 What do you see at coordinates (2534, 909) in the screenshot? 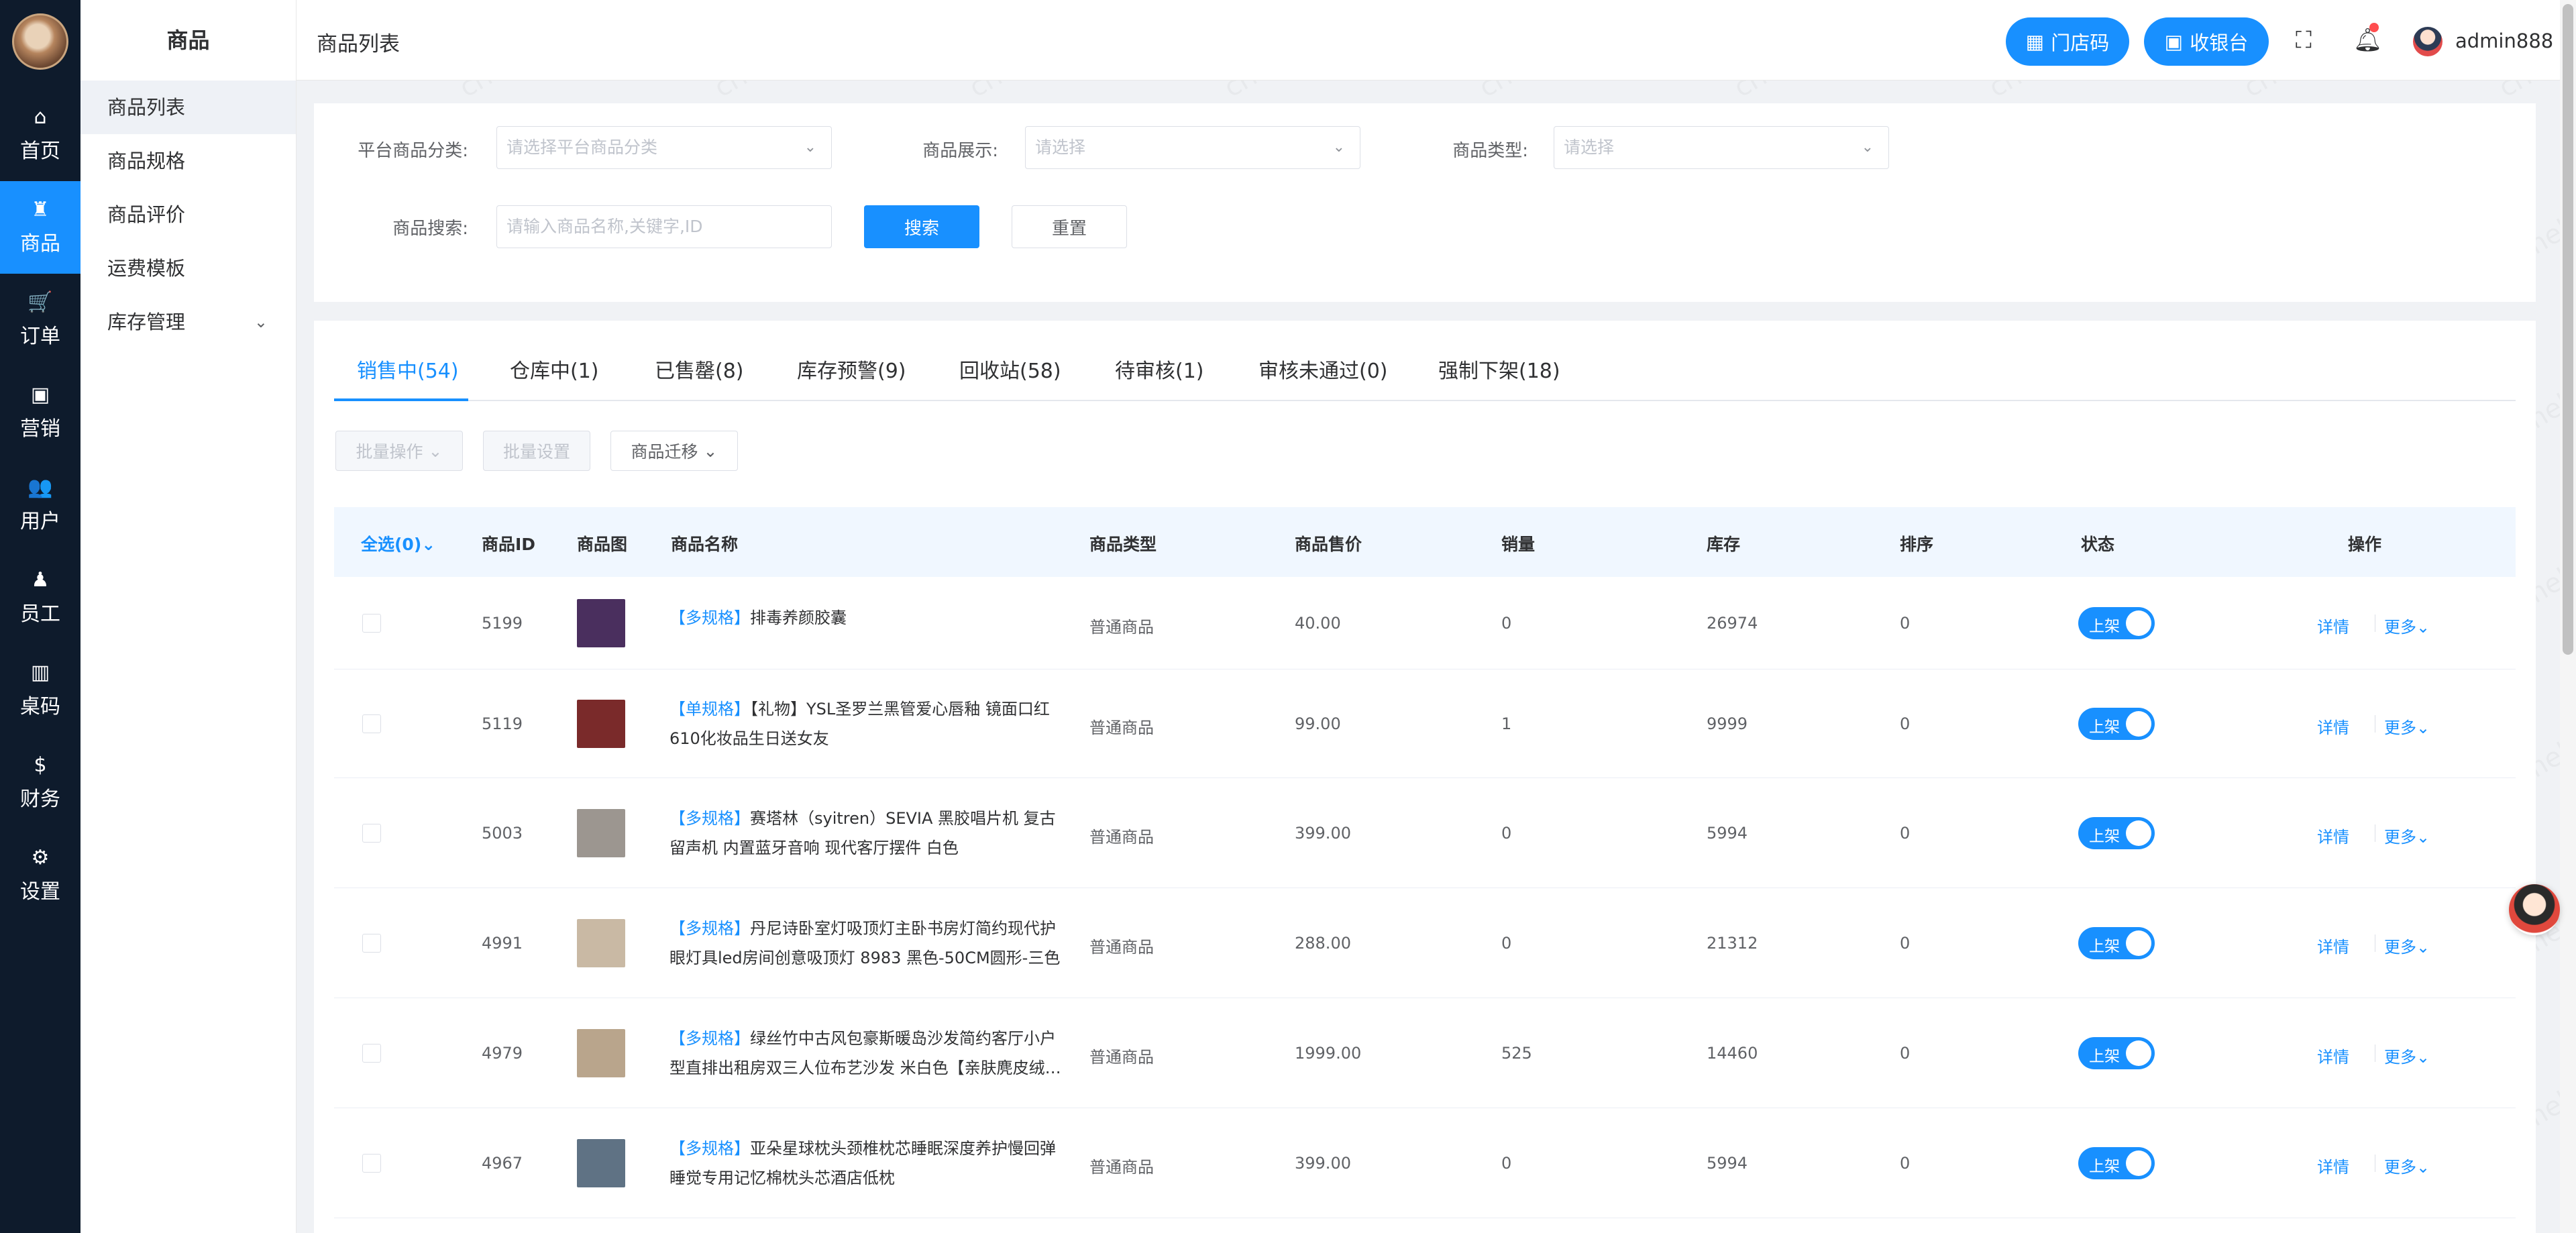
I see `customer-service-avatar` at bounding box center [2534, 909].